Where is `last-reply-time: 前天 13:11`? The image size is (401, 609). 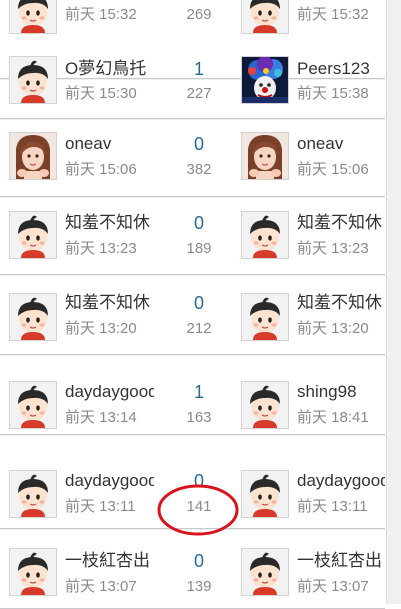 last-reply-time: 前天 13:11 is located at coordinates (332, 506).